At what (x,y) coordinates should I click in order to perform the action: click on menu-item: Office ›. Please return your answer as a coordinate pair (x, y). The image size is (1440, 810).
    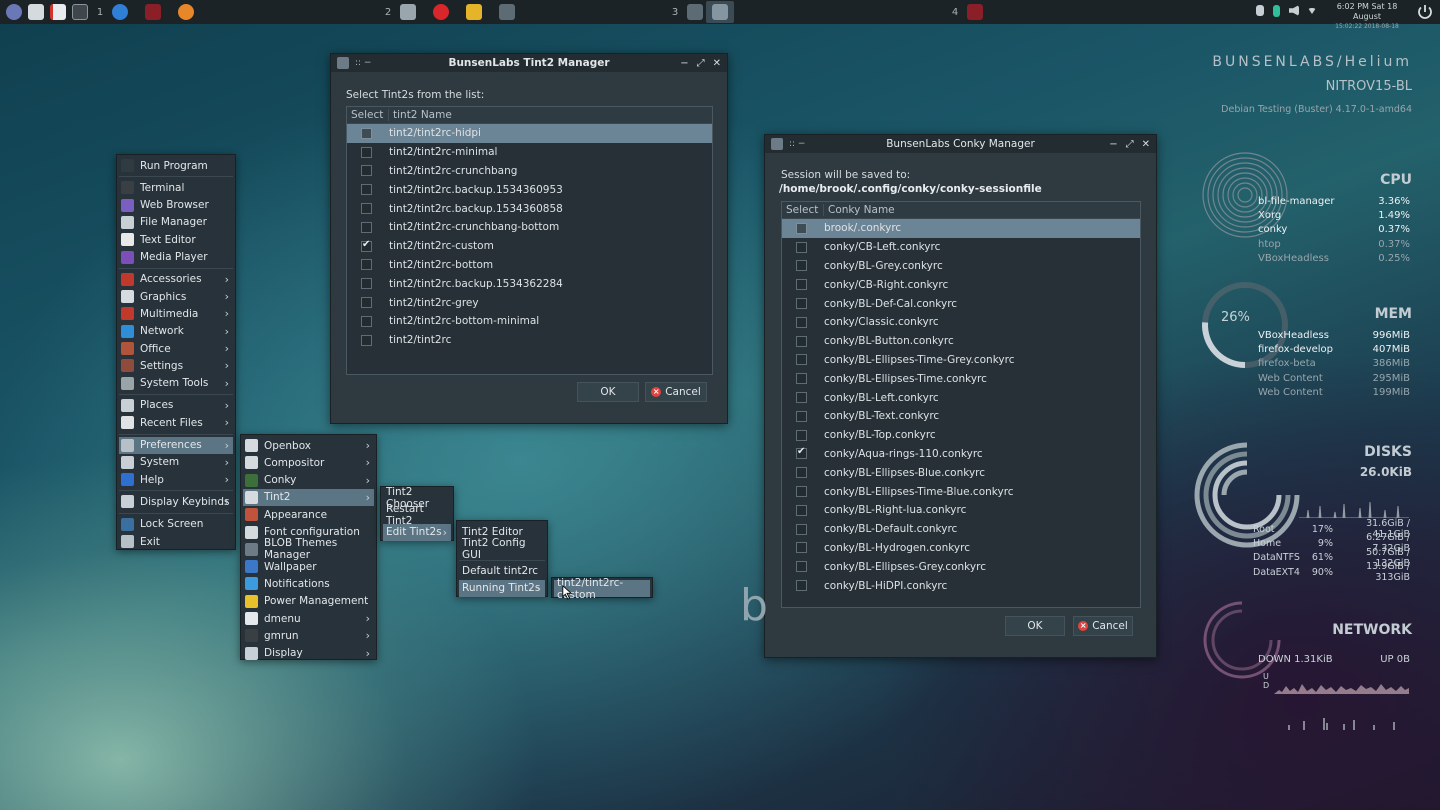
    Looking at the image, I should click on (176, 348).